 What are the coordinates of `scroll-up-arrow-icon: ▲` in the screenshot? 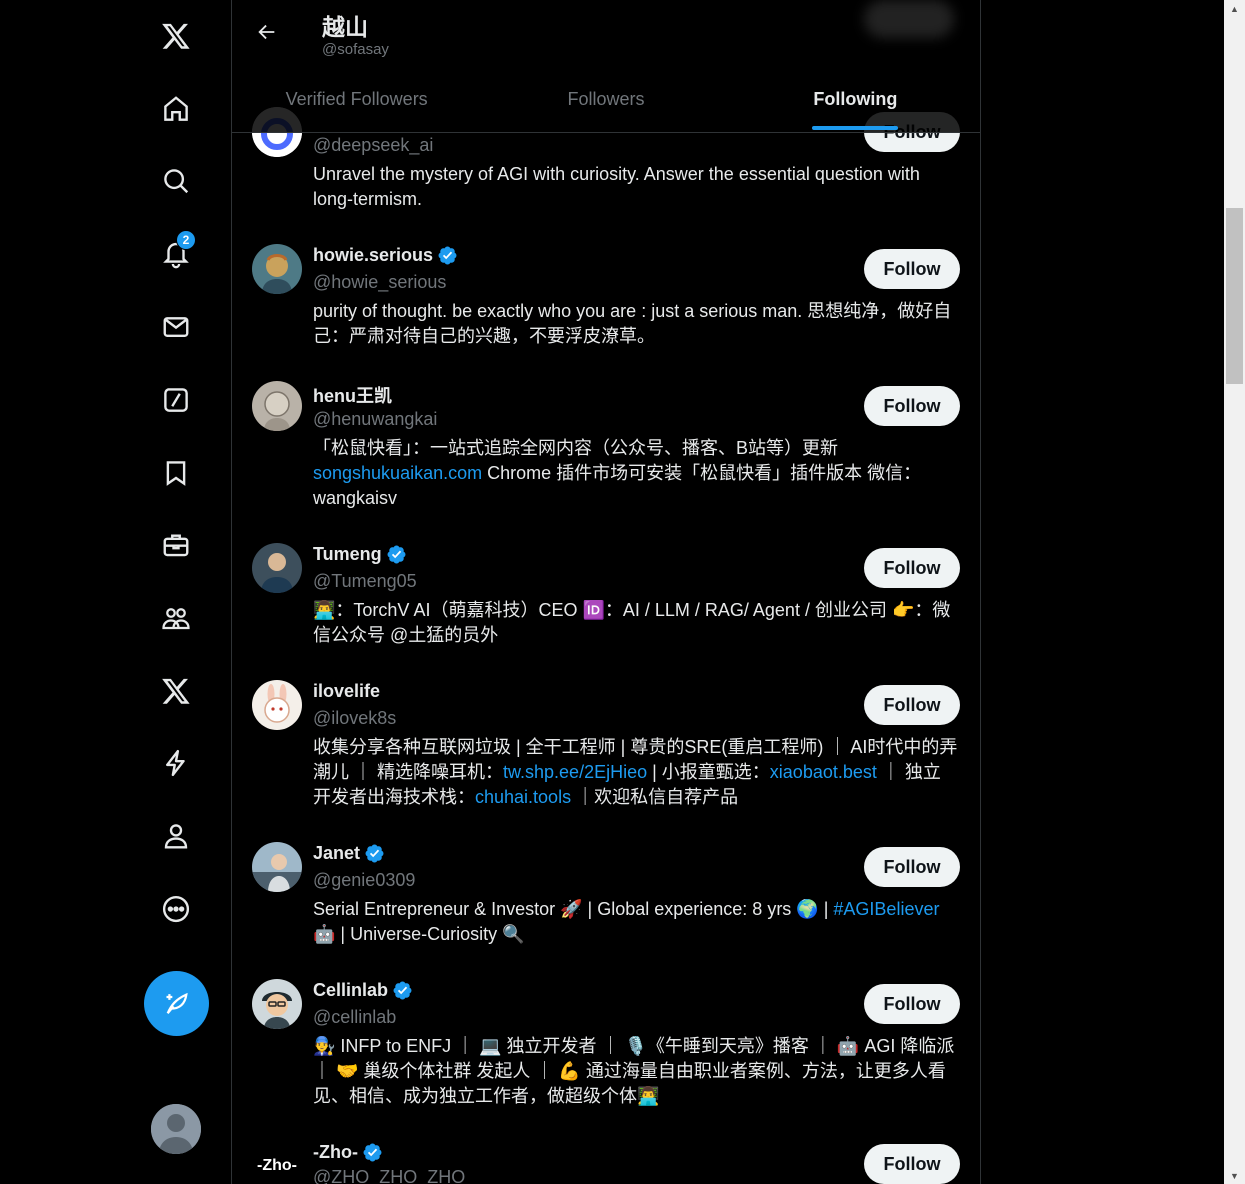 It's located at (1234, 8).